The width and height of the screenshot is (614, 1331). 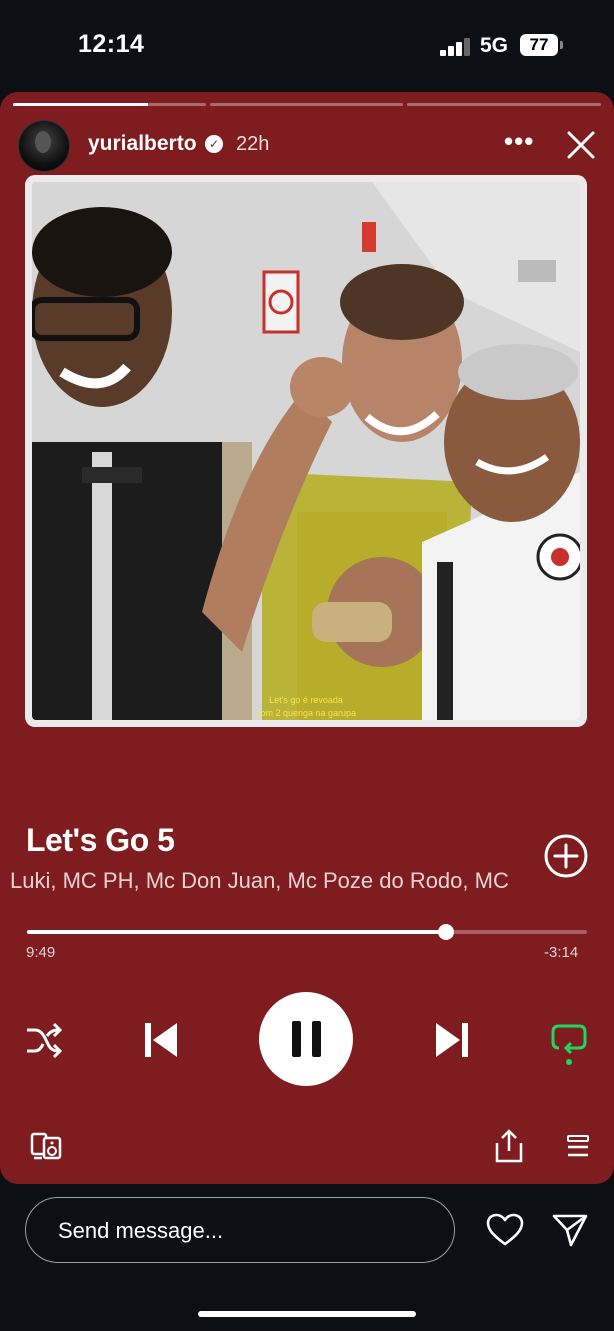 I want to click on seek-bar-fill, so click(x=236, y=932).